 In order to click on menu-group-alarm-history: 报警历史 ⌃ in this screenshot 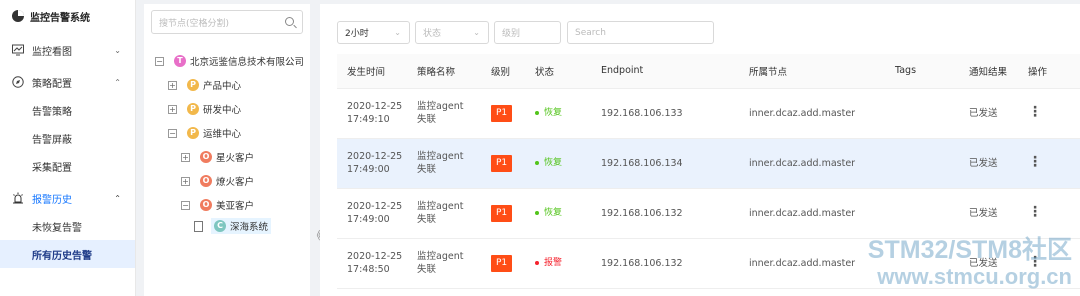, I will do `click(67, 198)`.